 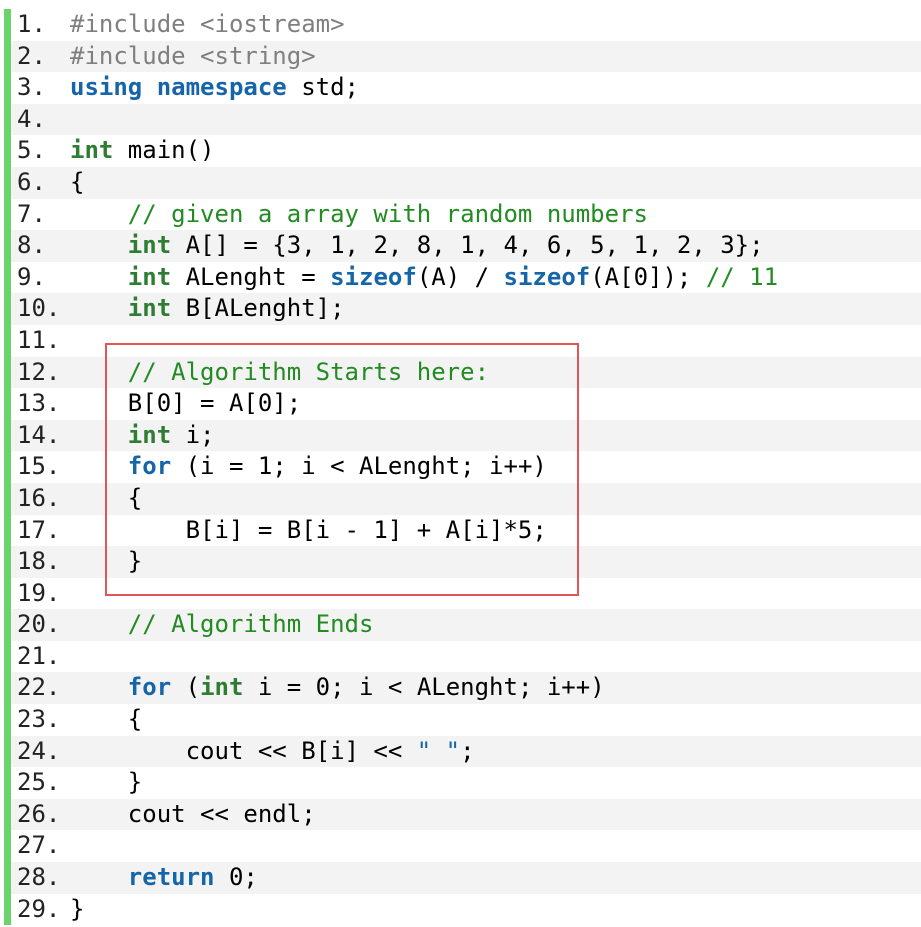 I want to click on line-number: 1., so click(x=31, y=24).